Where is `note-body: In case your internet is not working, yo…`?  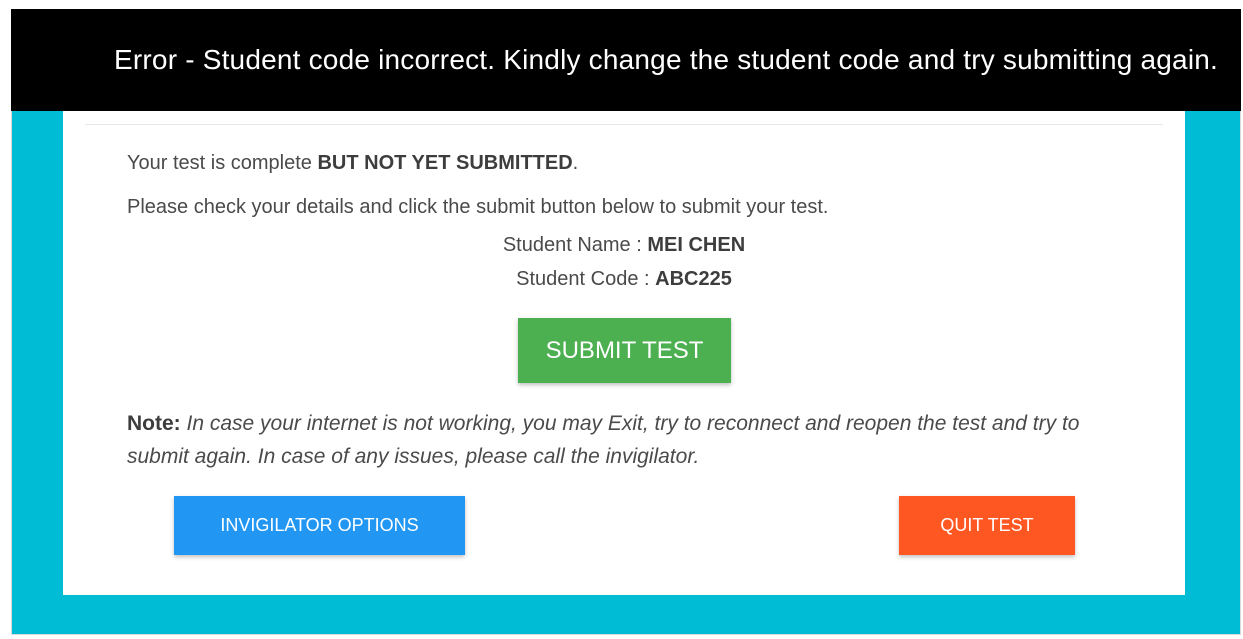
note-body: In case your internet is not working, yo… is located at coordinates (603, 440).